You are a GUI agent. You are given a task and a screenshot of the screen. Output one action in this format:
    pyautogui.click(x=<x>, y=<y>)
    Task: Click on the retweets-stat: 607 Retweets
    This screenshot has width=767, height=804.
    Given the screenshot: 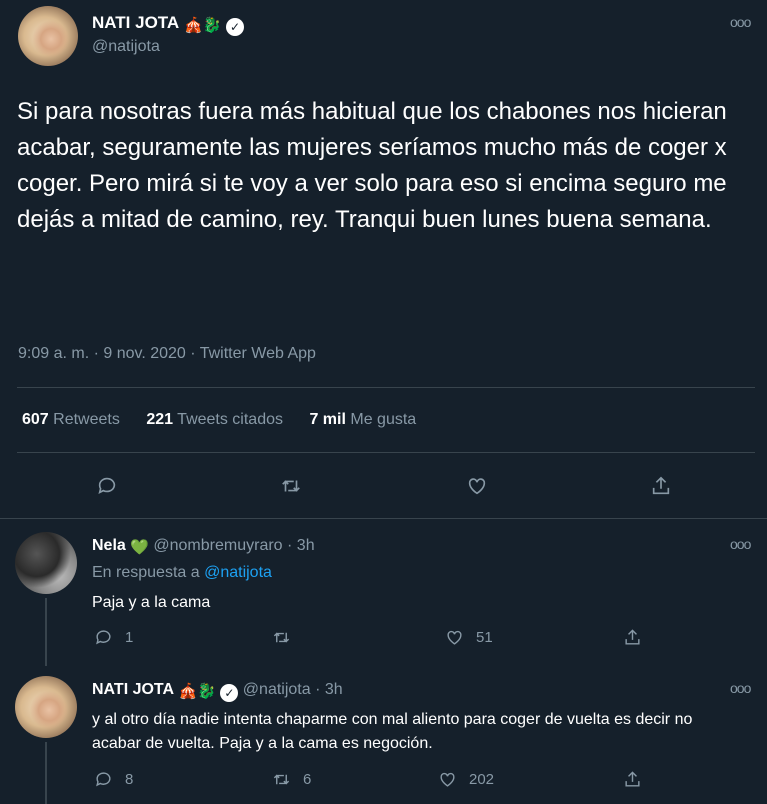 What is the action you would take?
    pyautogui.click(x=71, y=419)
    